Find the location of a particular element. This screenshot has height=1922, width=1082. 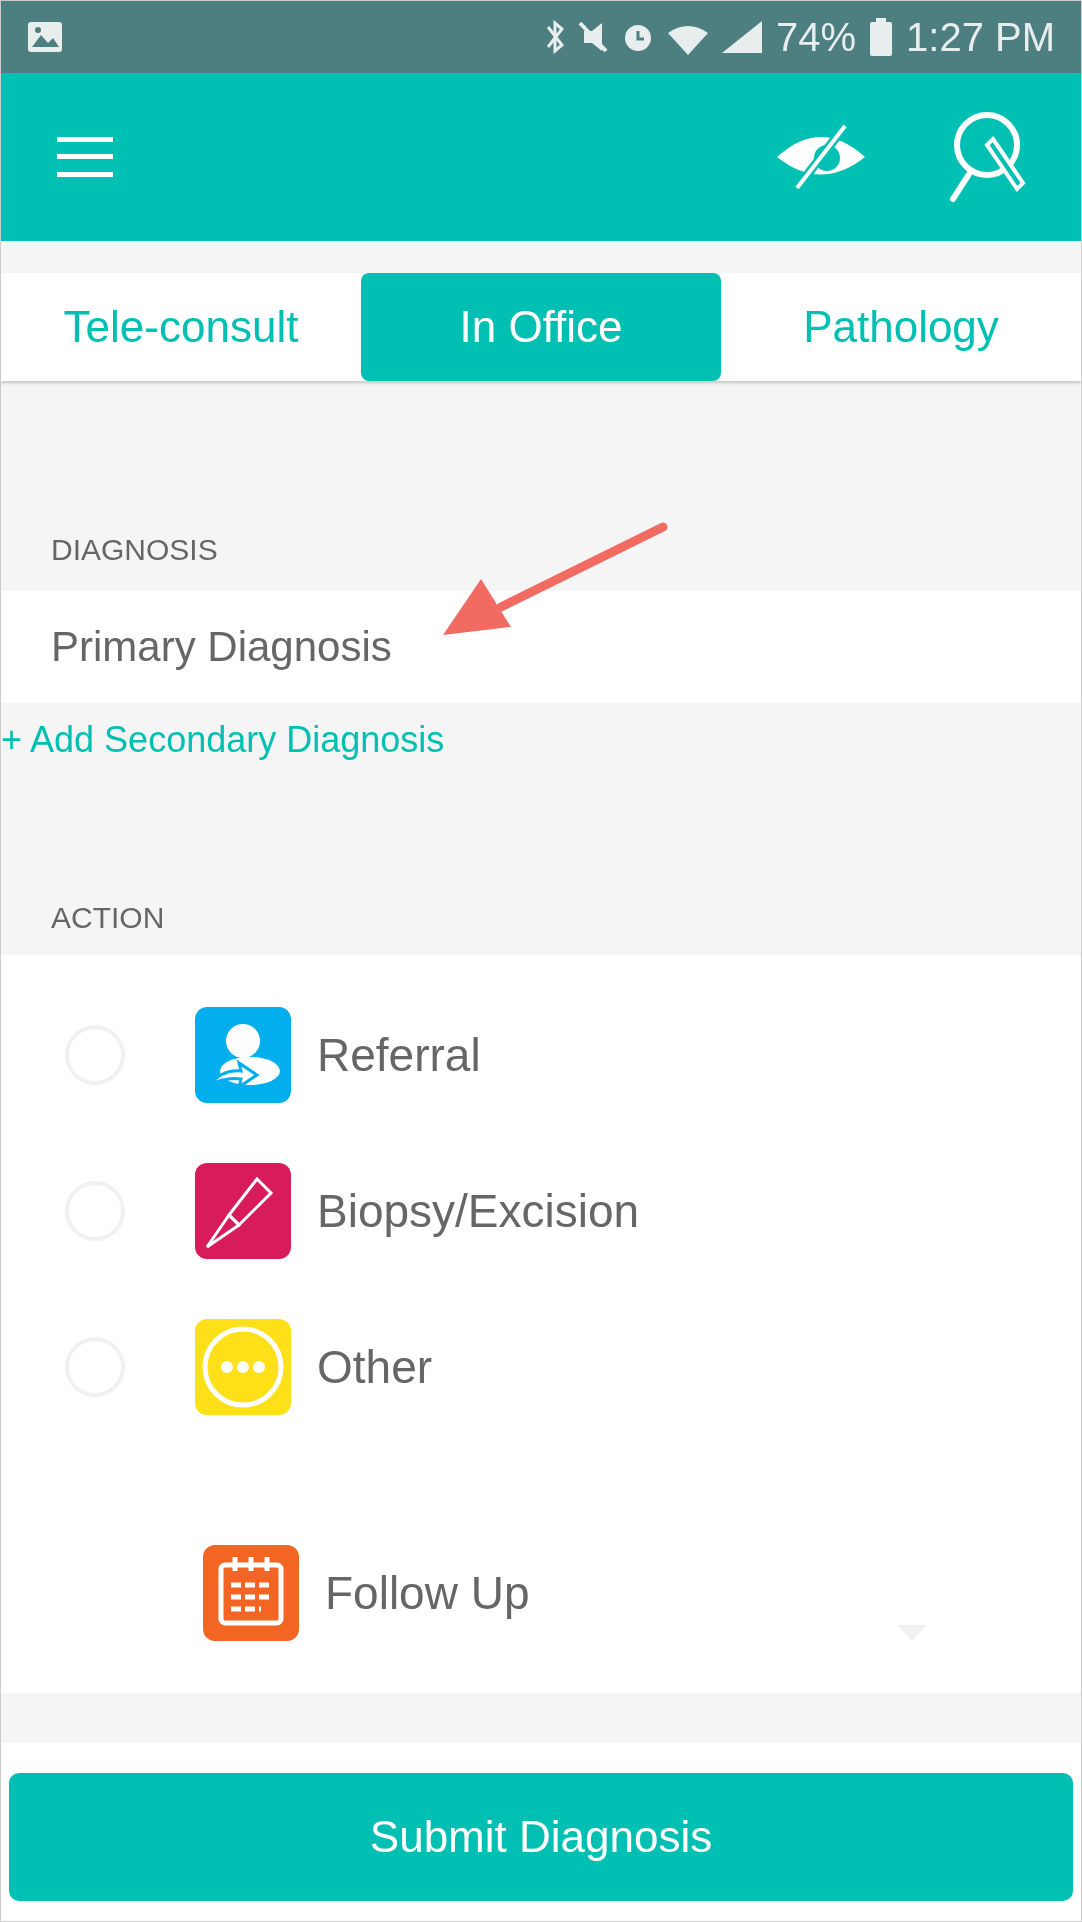

image-icon is located at coordinates (45, 37).